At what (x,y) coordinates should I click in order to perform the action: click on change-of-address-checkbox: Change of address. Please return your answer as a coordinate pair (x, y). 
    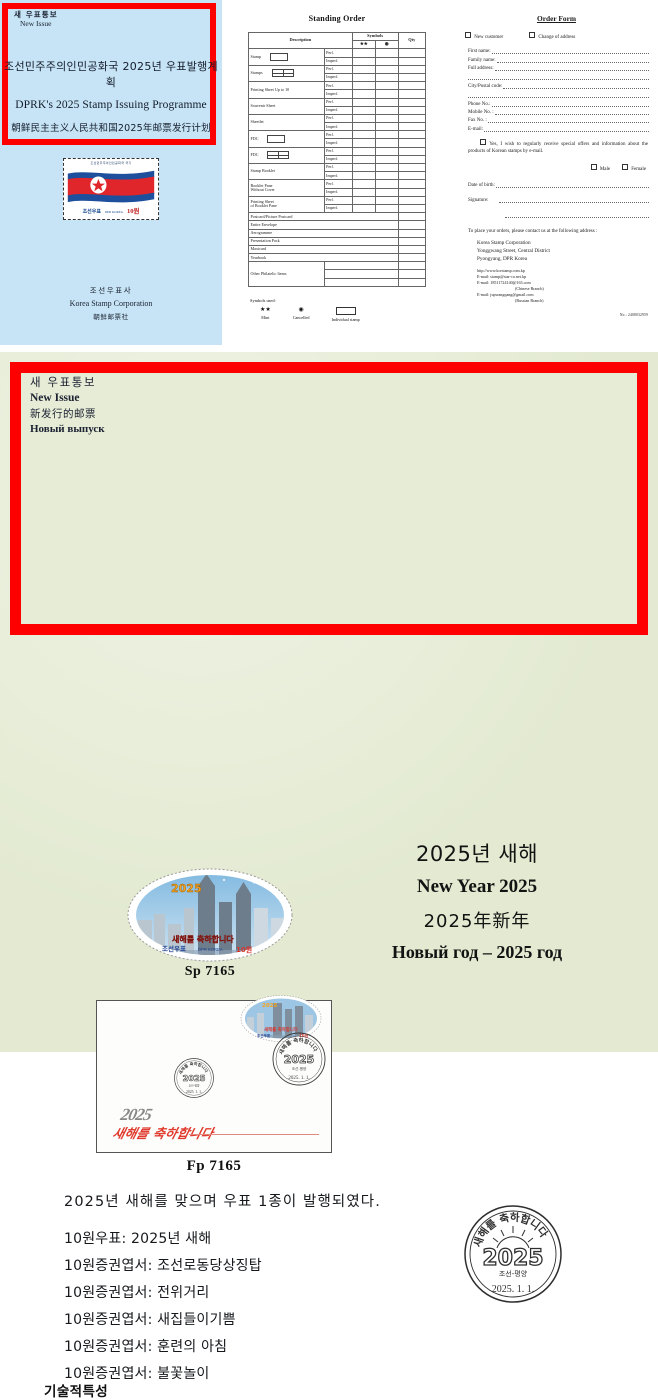
    Looking at the image, I should click on (552, 36).